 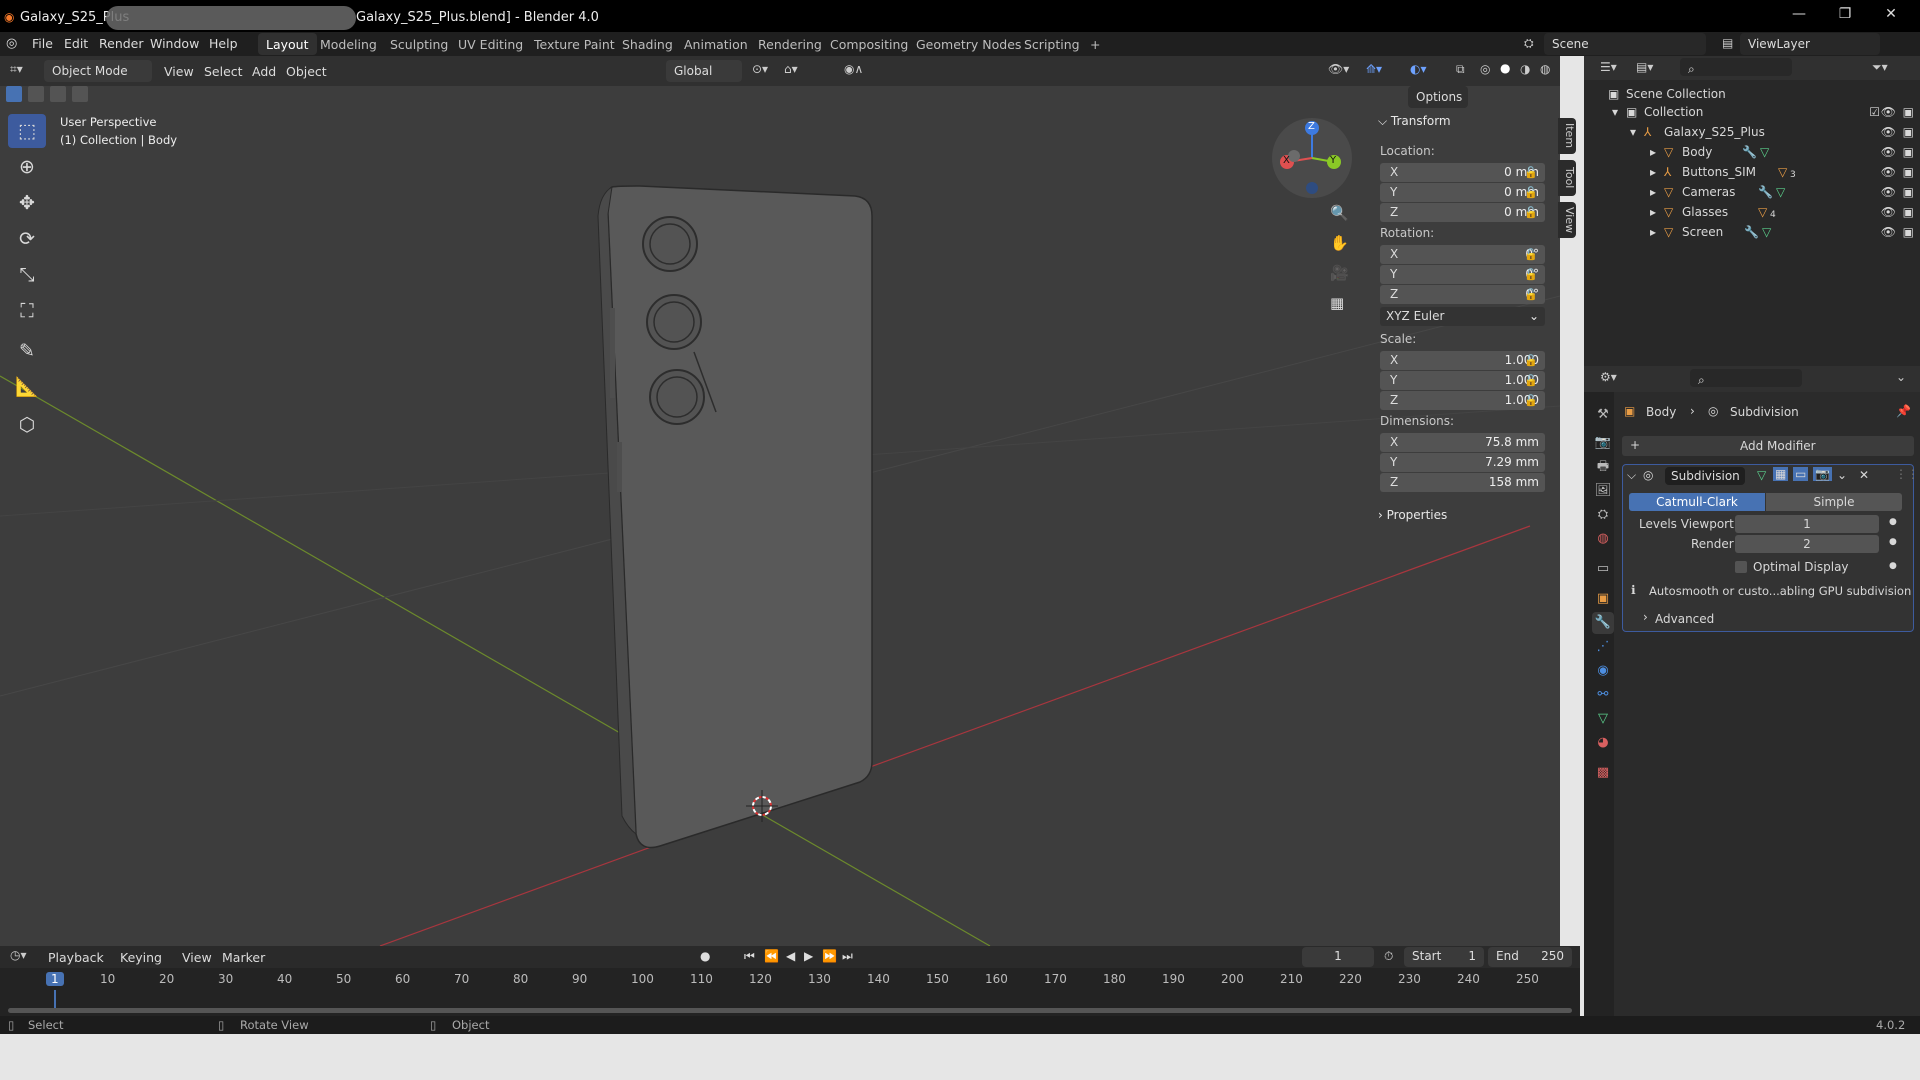 I want to click on scale-tool-icon: ⤡, so click(x=27, y=275).